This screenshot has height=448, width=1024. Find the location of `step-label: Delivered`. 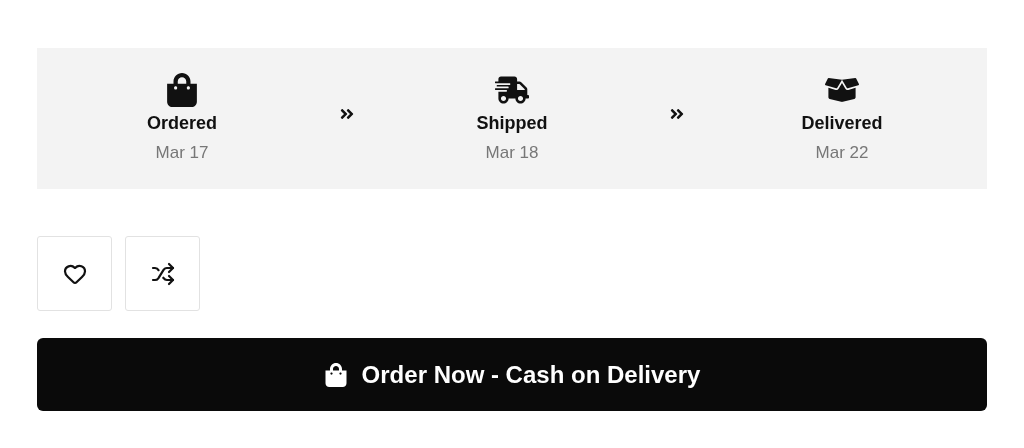

step-label: Delivered is located at coordinates (842, 123).